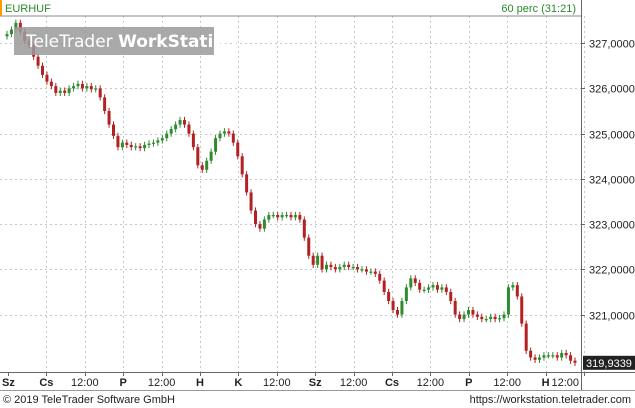  Describe the element at coordinates (238, 383) in the screenshot. I see `x-tick-label: K` at that location.